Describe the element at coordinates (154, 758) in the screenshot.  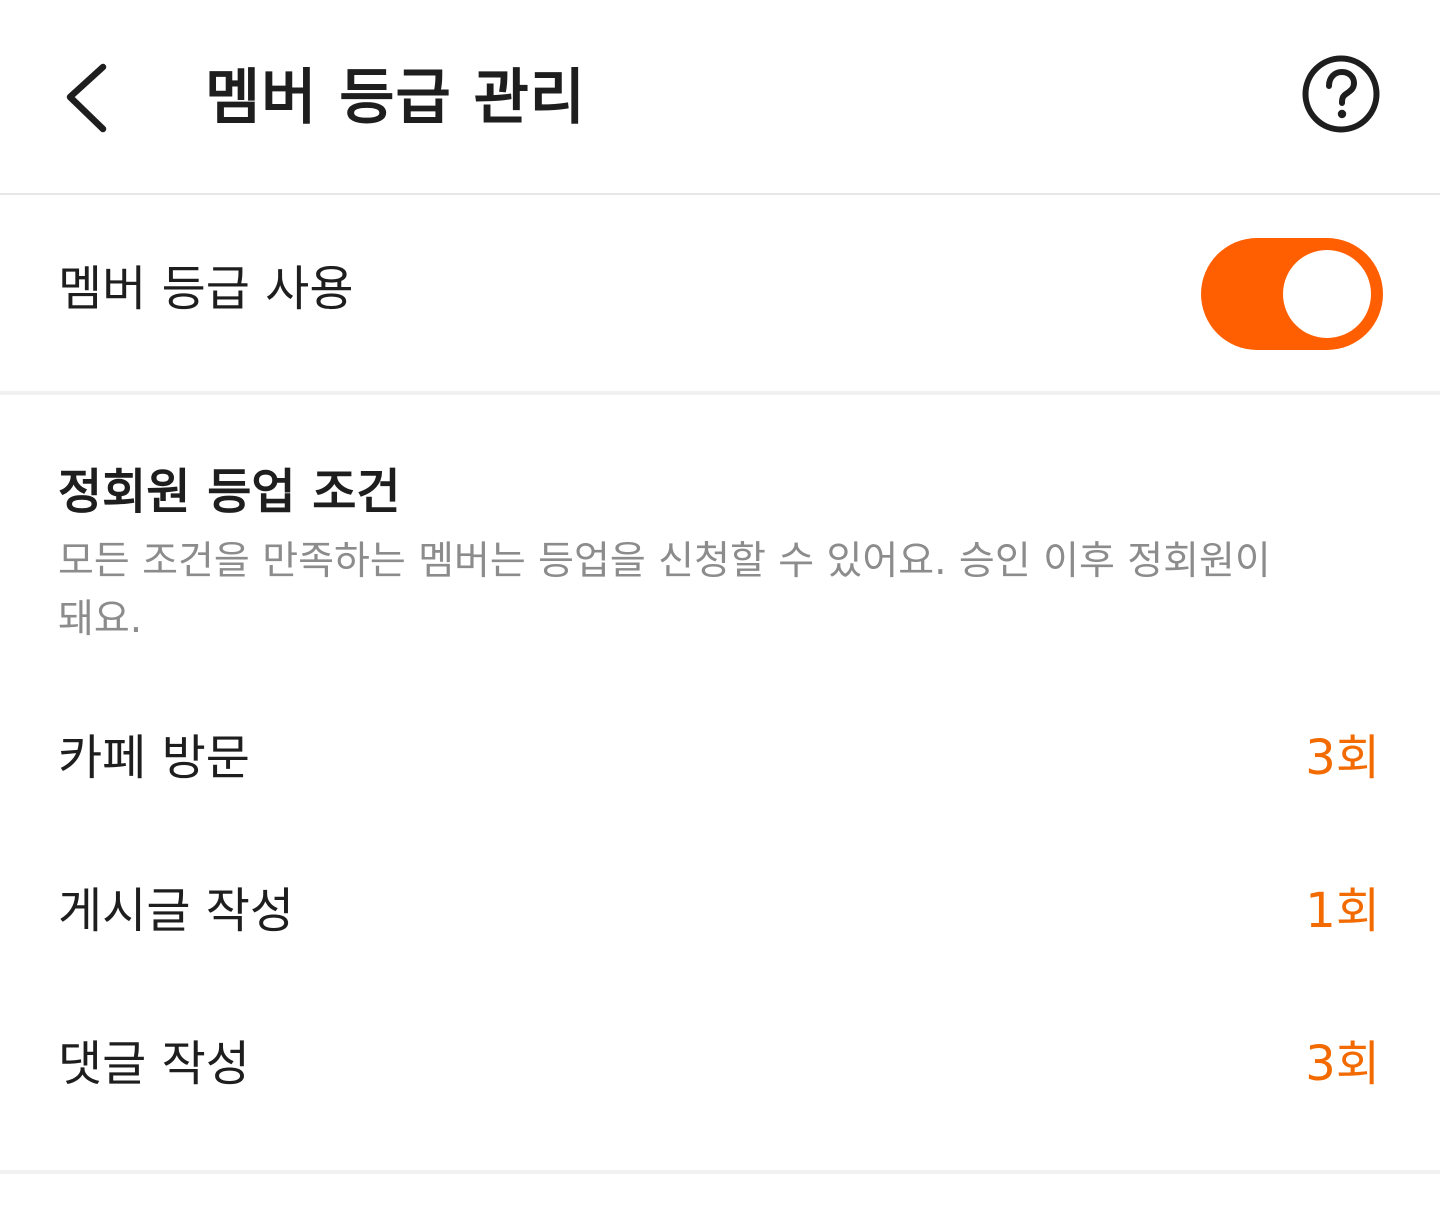
I see `condition-label: 카페 방문` at that location.